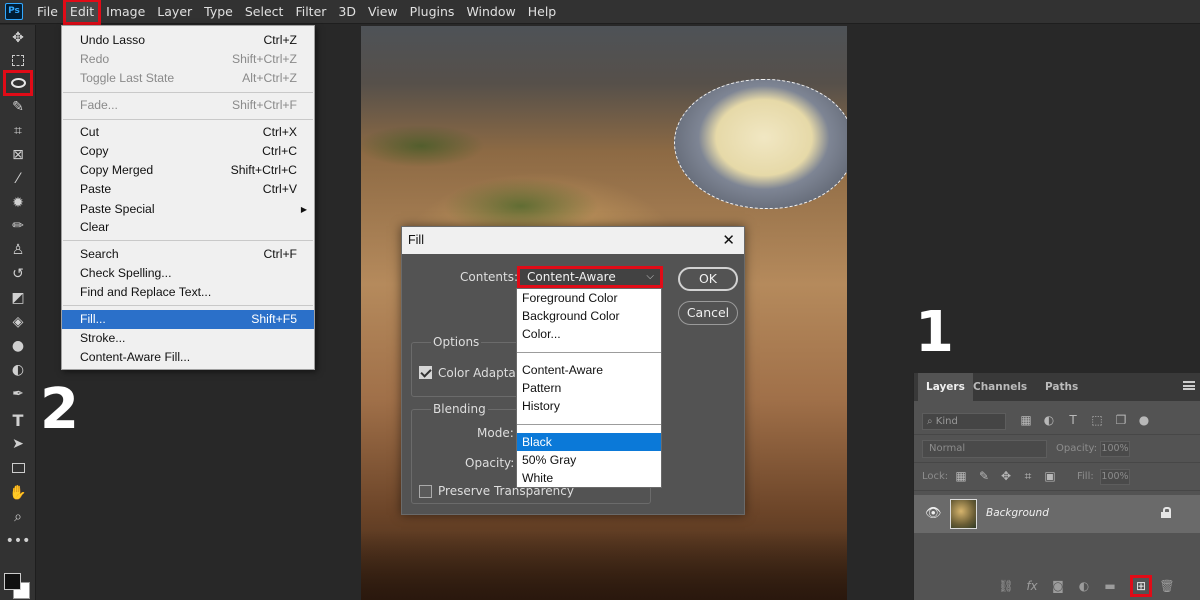  Describe the element at coordinates (961, 476) in the screenshot. I see `lock-pixels-icon: ▦` at that location.